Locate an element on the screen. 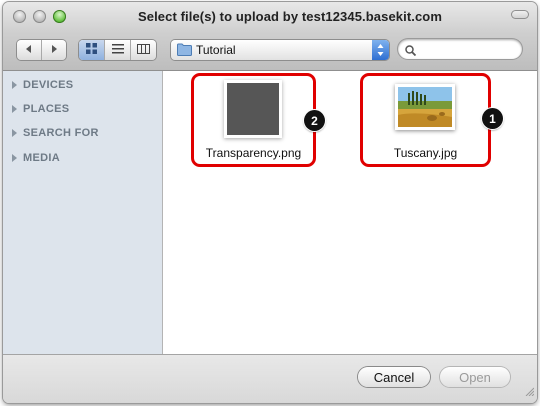 The width and height of the screenshot is (540, 406). icon-view-button is located at coordinates (92, 50).